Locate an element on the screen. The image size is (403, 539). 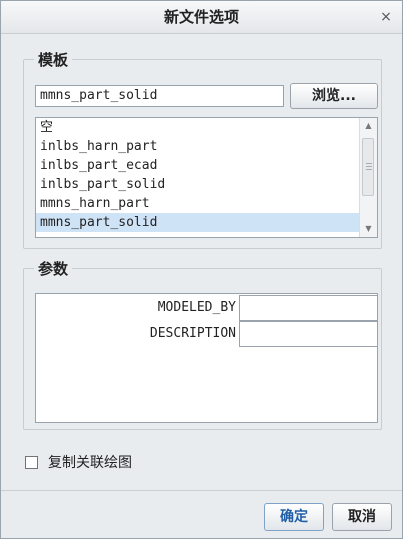
cancel-button: 取消 is located at coordinates (362, 517).